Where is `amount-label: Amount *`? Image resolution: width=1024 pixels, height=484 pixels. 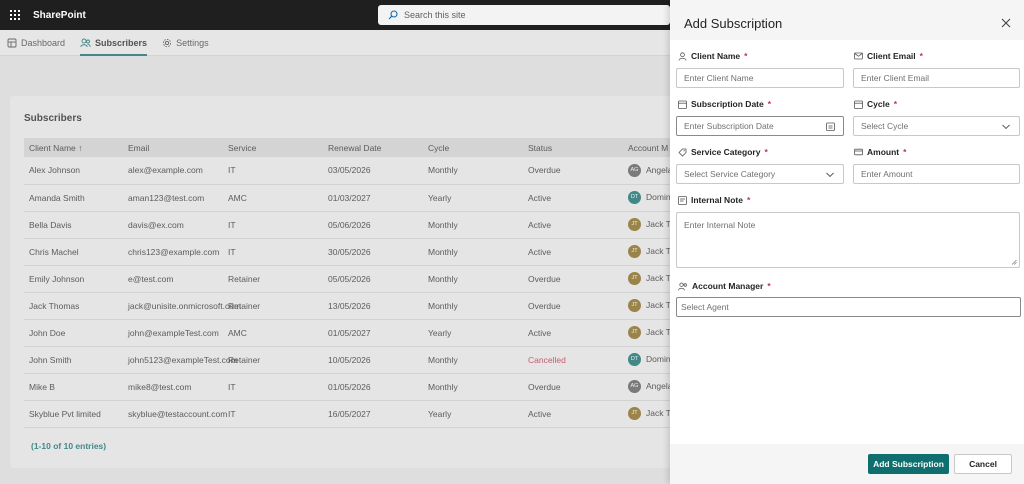 amount-label: Amount * is located at coordinates (880, 152).